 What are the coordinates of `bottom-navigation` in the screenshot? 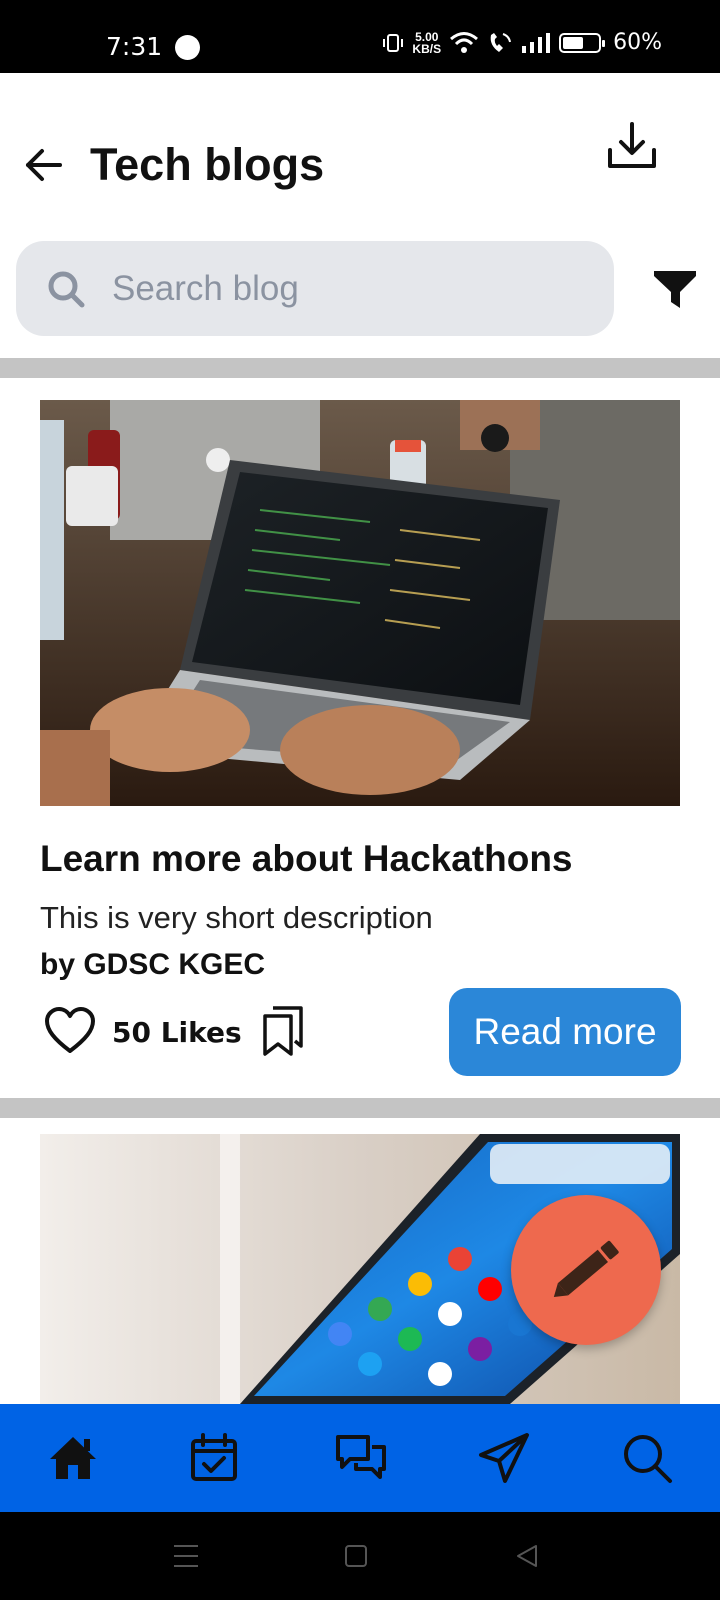 It's located at (360, 1458).